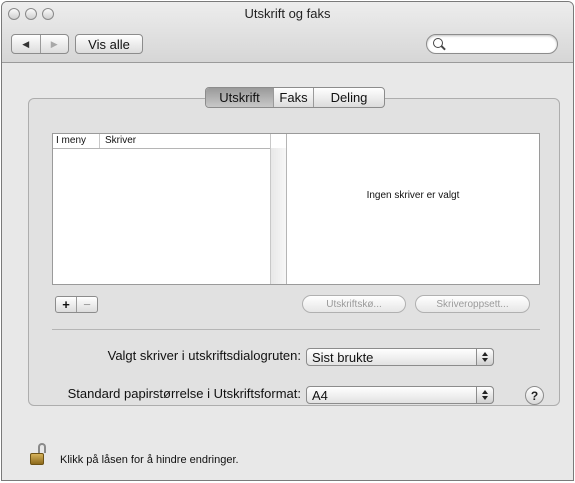  Describe the element at coordinates (296, 329) in the screenshot. I see `section-separator` at that location.